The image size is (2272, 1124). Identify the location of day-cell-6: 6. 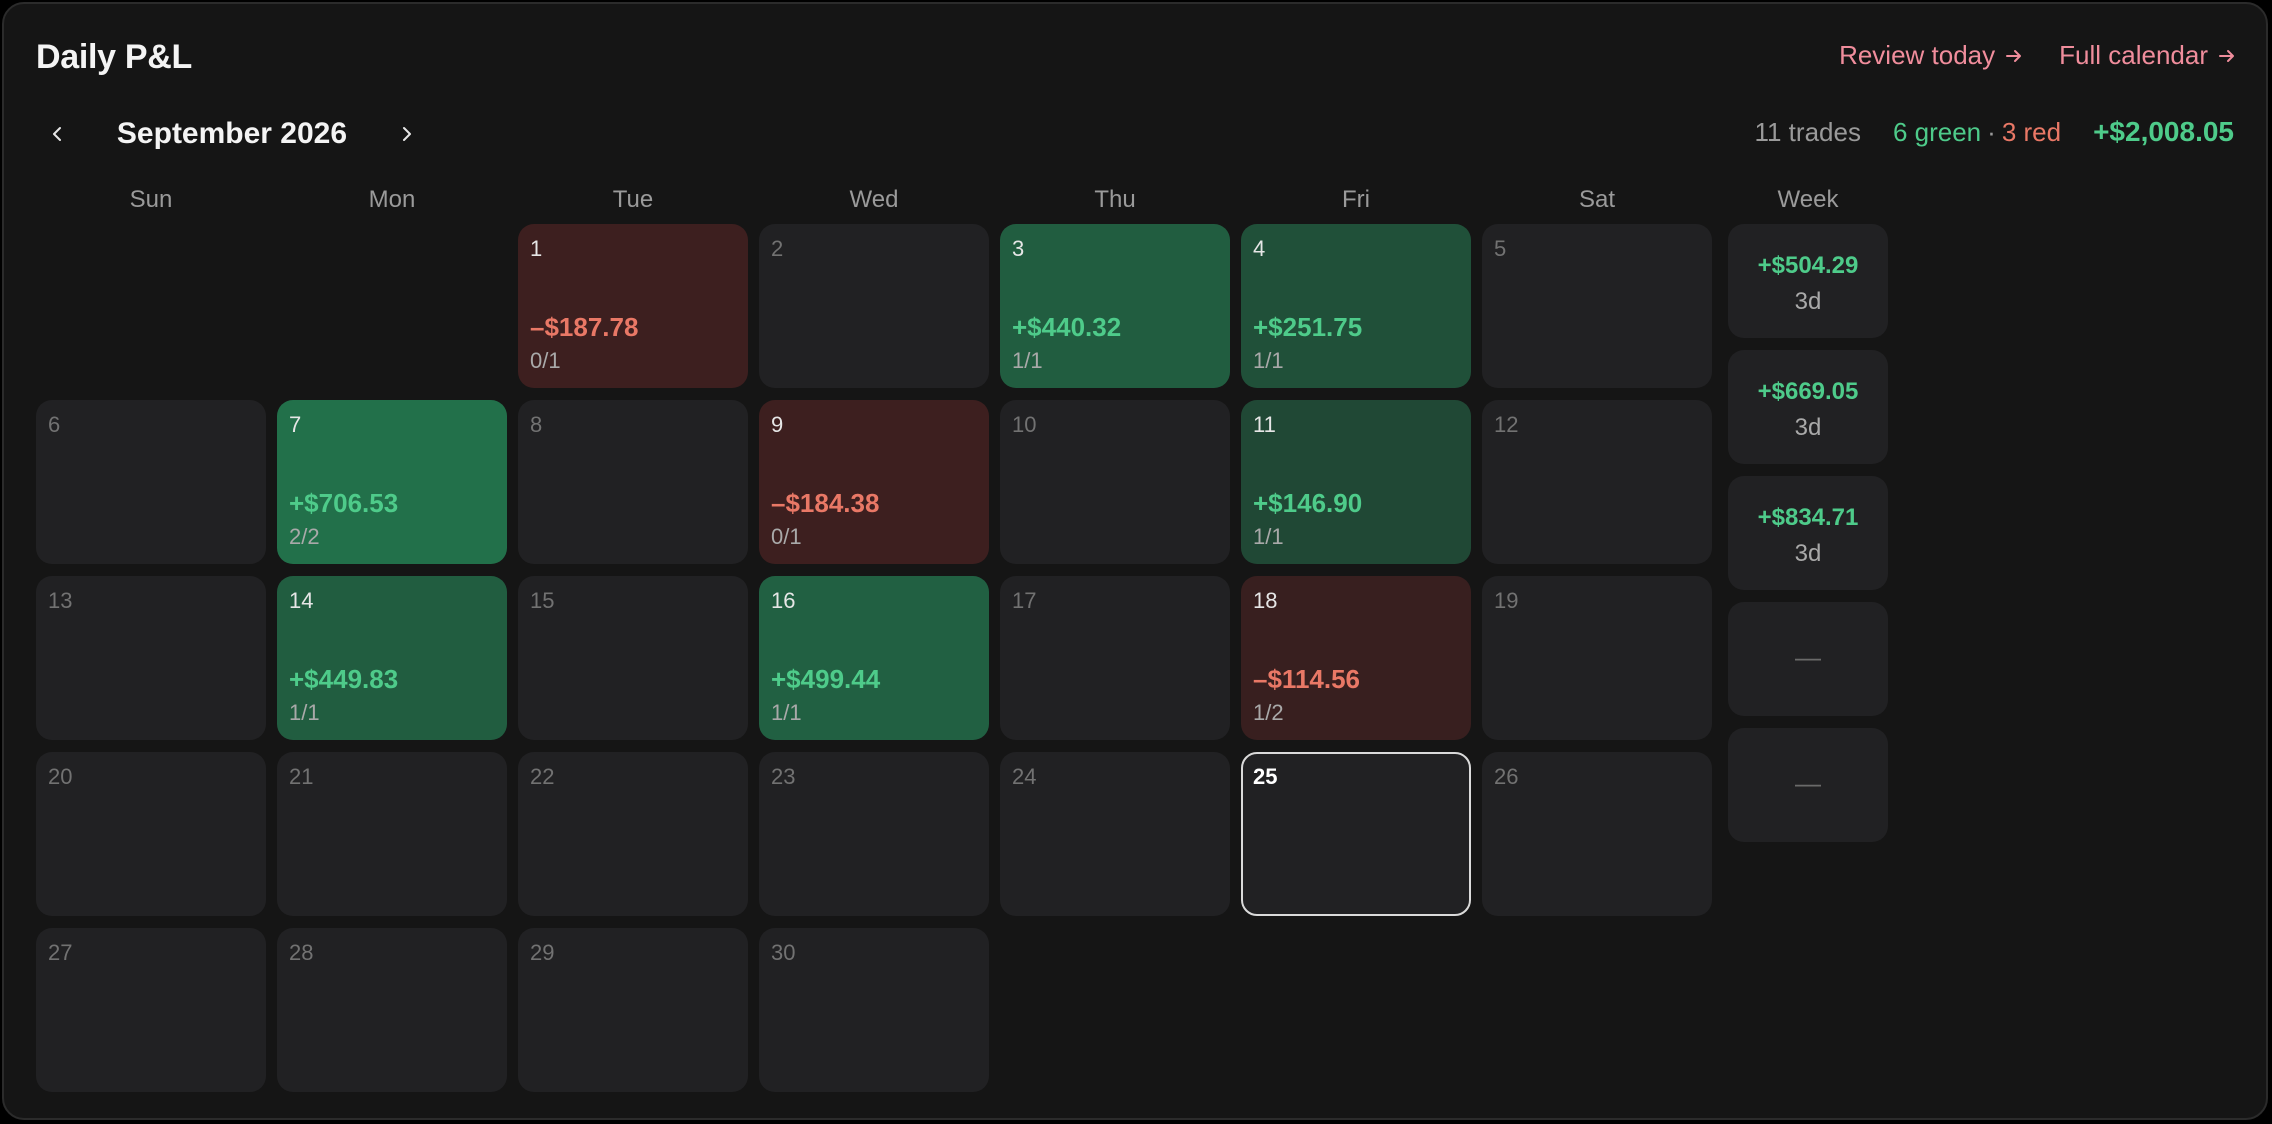
(151, 482).